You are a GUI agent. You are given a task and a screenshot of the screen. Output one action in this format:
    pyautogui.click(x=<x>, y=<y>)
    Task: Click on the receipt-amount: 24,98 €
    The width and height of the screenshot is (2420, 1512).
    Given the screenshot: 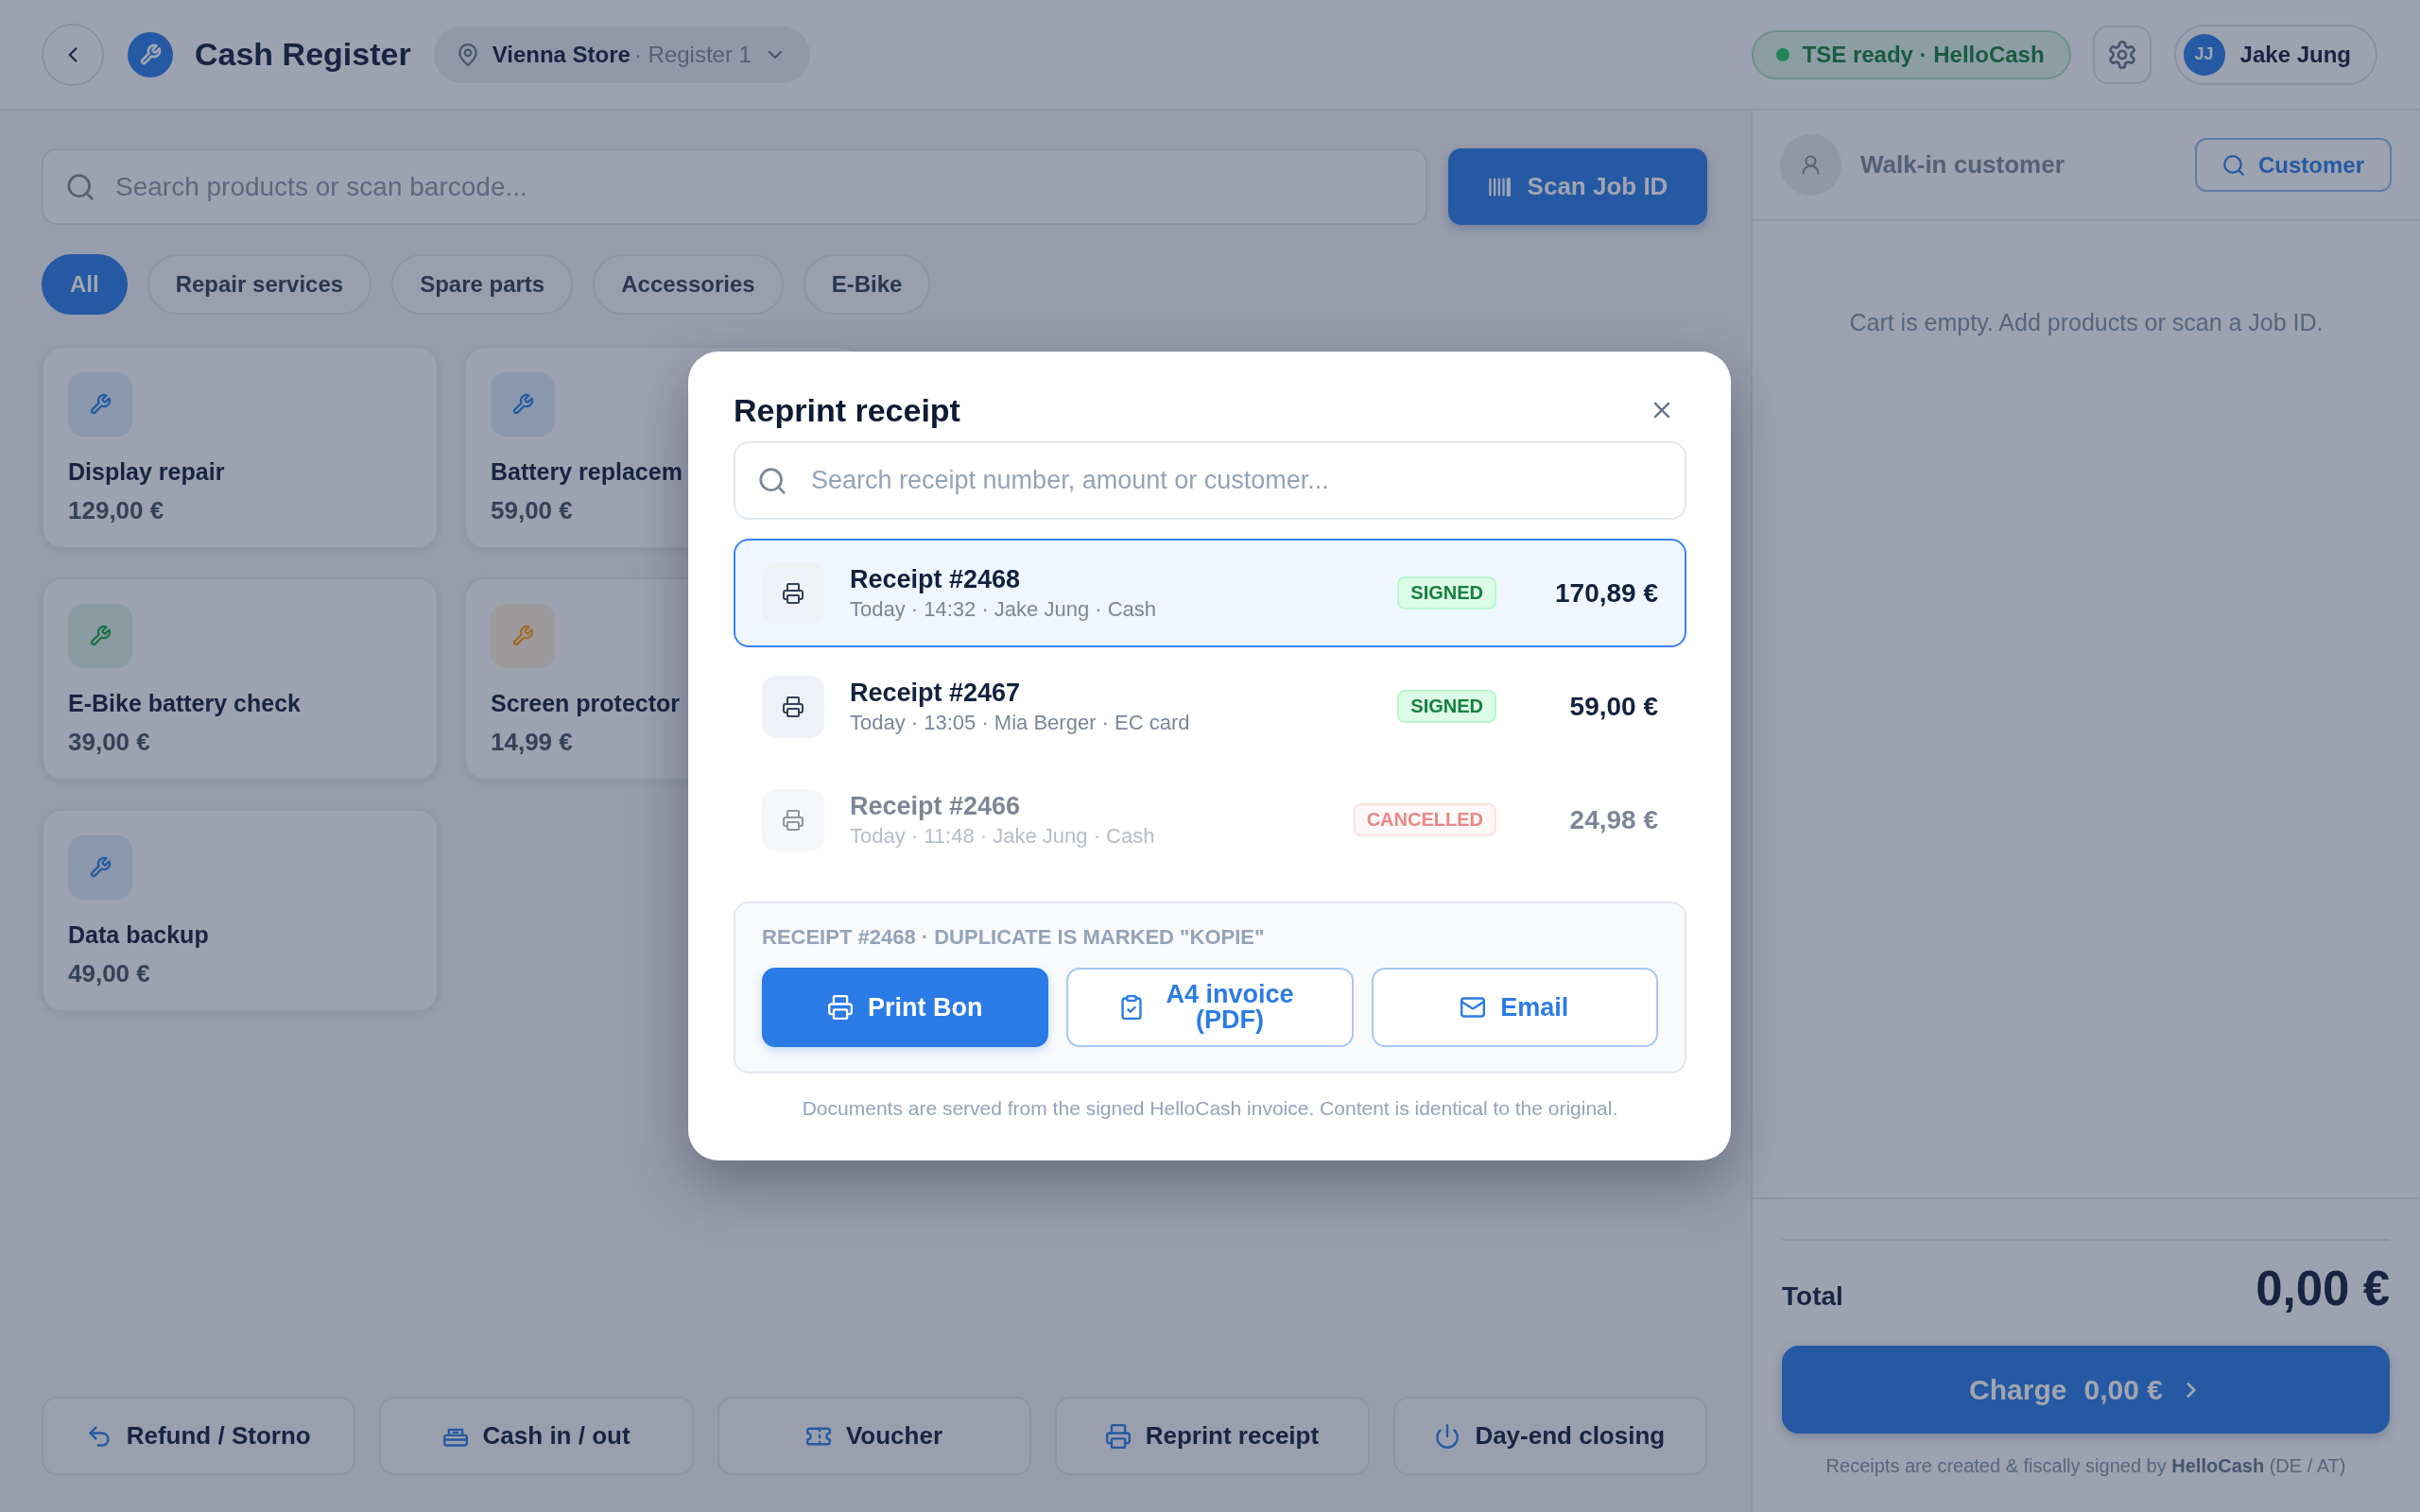 What is the action you would take?
    pyautogui.click(x=1613, y=819)
    